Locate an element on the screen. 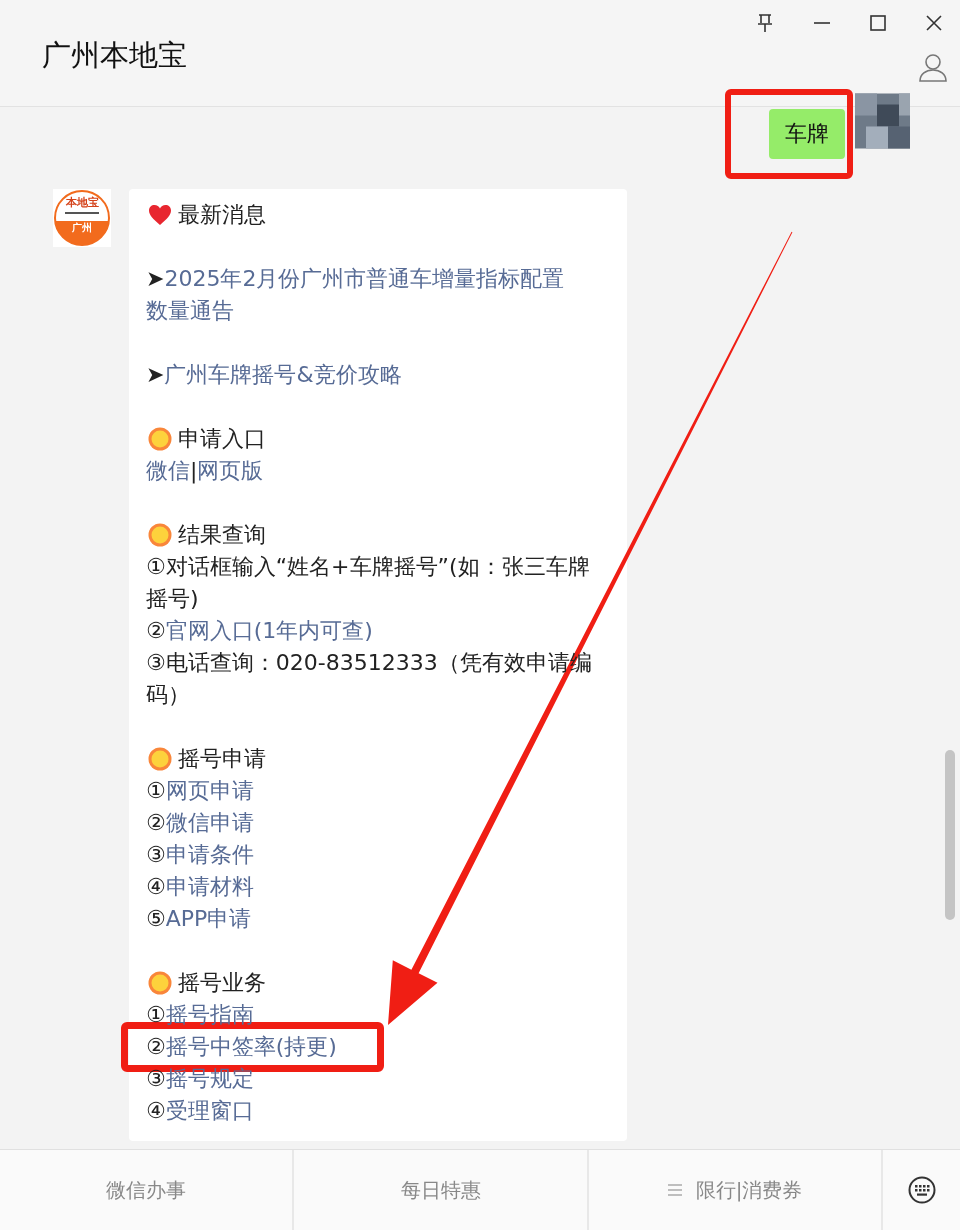  person-icon is located at coordinates (933, 67).